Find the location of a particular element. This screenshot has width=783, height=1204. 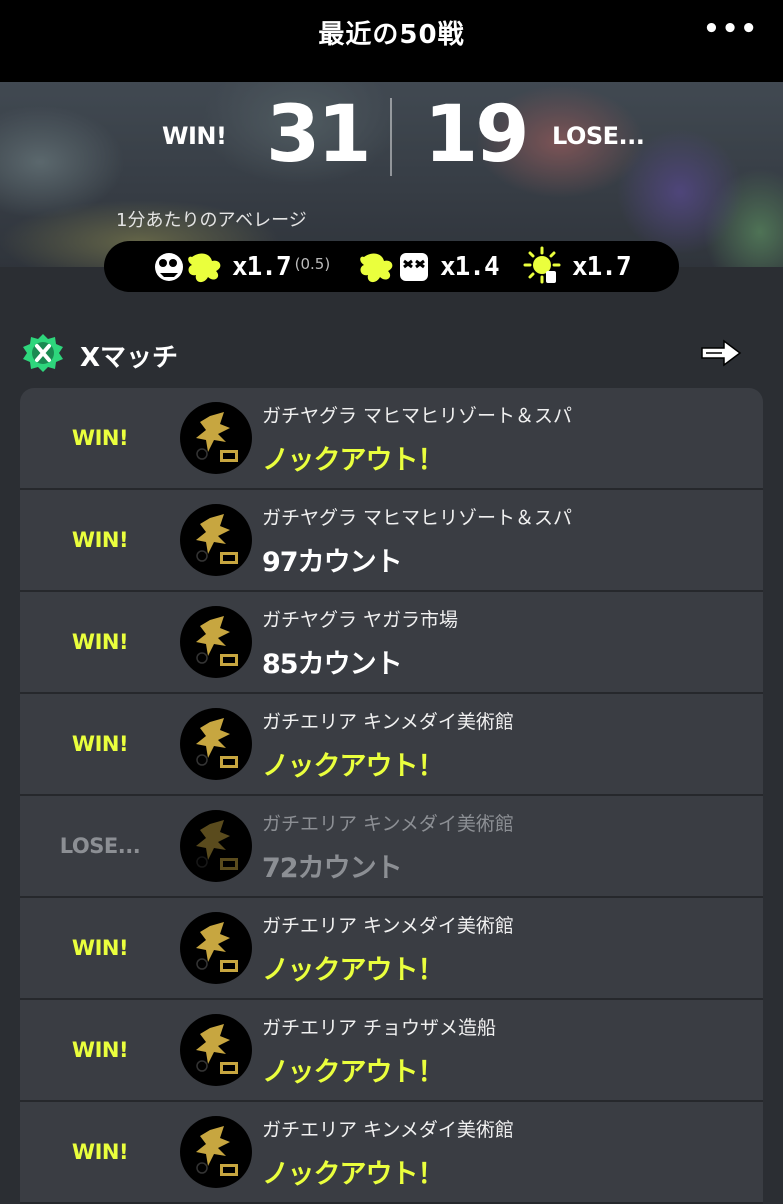

x-match-section-header: Xマッチ is located at coordinates (392, 353).